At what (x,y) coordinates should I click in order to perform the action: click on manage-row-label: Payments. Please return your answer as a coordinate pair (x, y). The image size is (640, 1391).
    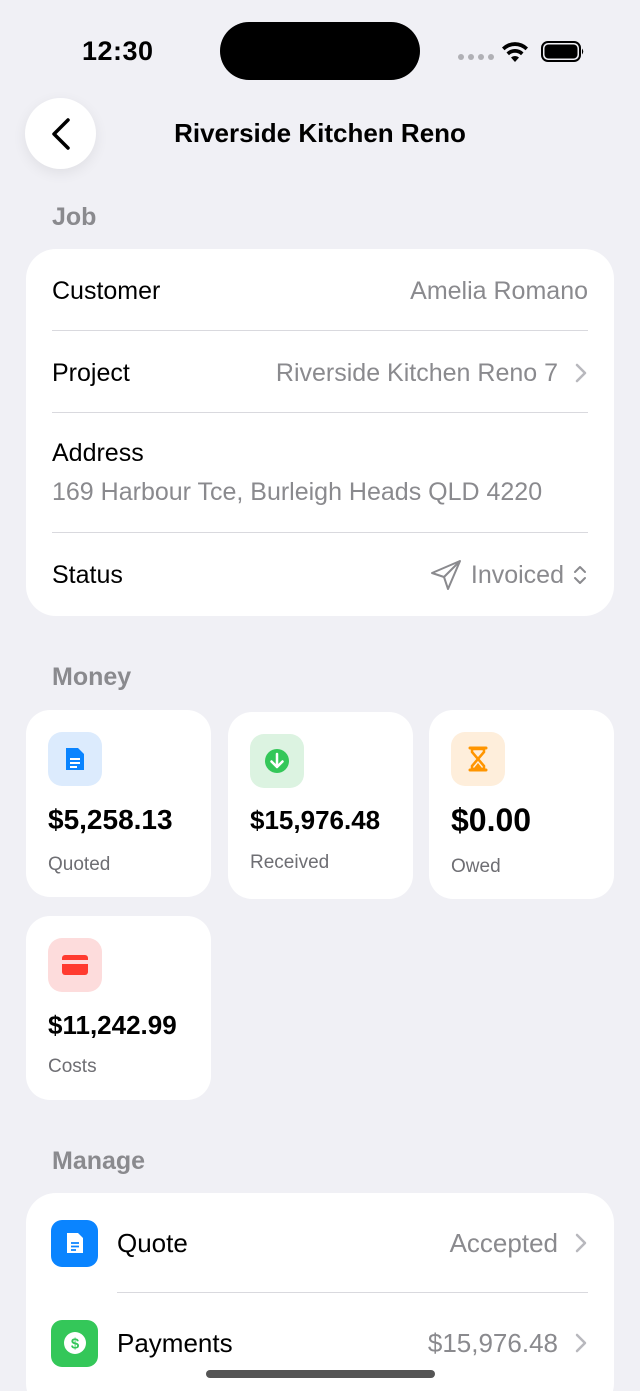
    Looking at the image, I should click on (175, 1342).